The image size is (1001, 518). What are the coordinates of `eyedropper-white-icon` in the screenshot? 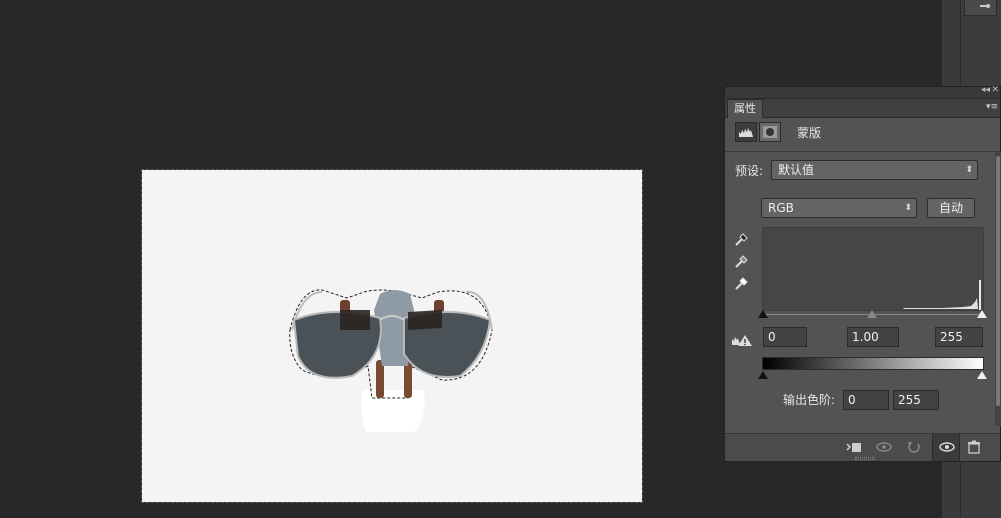 It's located at (742, 283).